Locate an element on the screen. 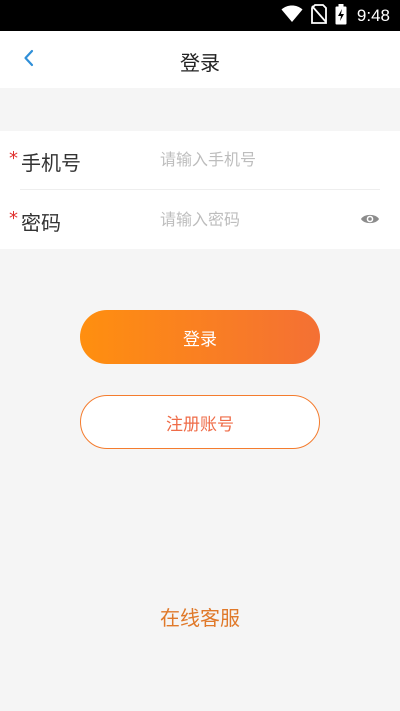 The height and width of the screenshot is (711, 400). wifi-icon is located at coordinates (292, 16).